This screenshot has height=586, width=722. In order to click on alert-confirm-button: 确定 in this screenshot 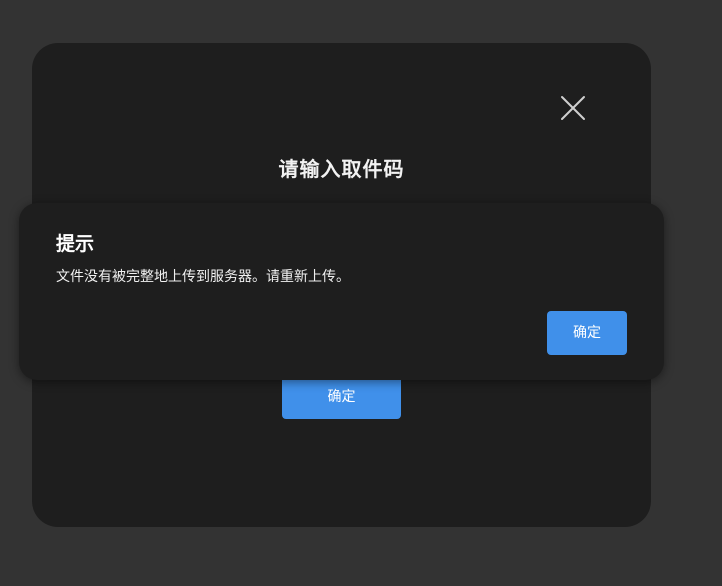, I will do `click(587, 333)`.